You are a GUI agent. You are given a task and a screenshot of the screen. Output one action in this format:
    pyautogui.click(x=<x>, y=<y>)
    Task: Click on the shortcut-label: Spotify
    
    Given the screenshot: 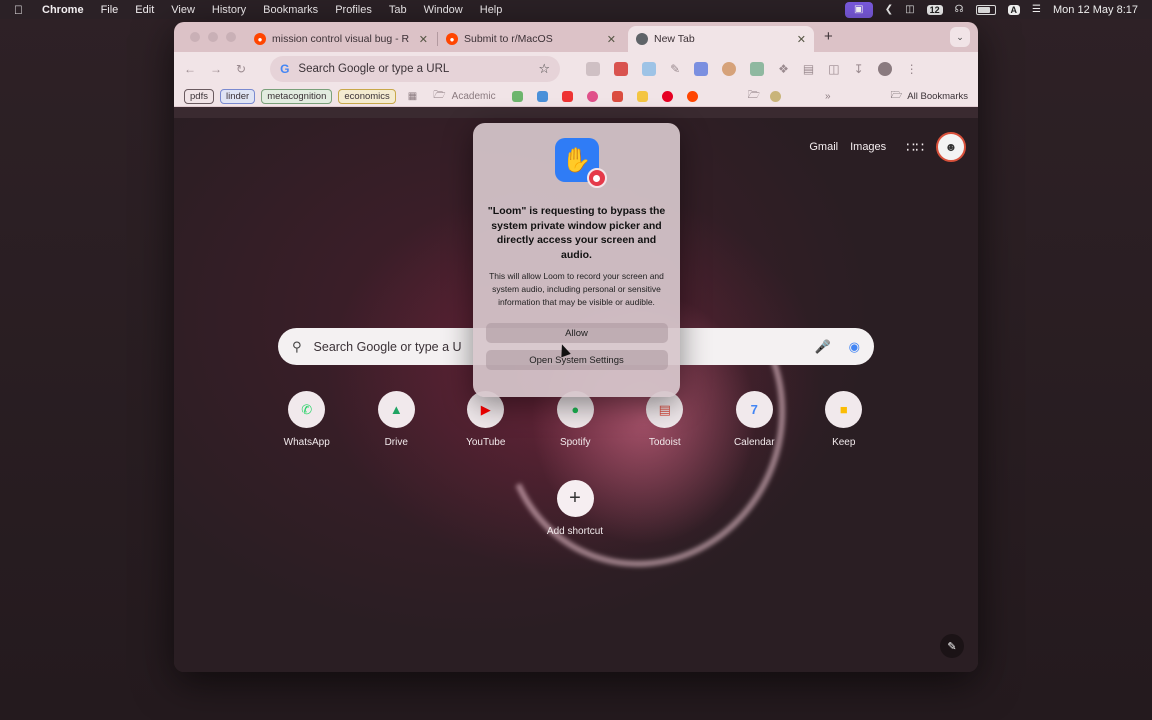 What is the action you would take?
    pyautogui.click(x=575, y=442)
    